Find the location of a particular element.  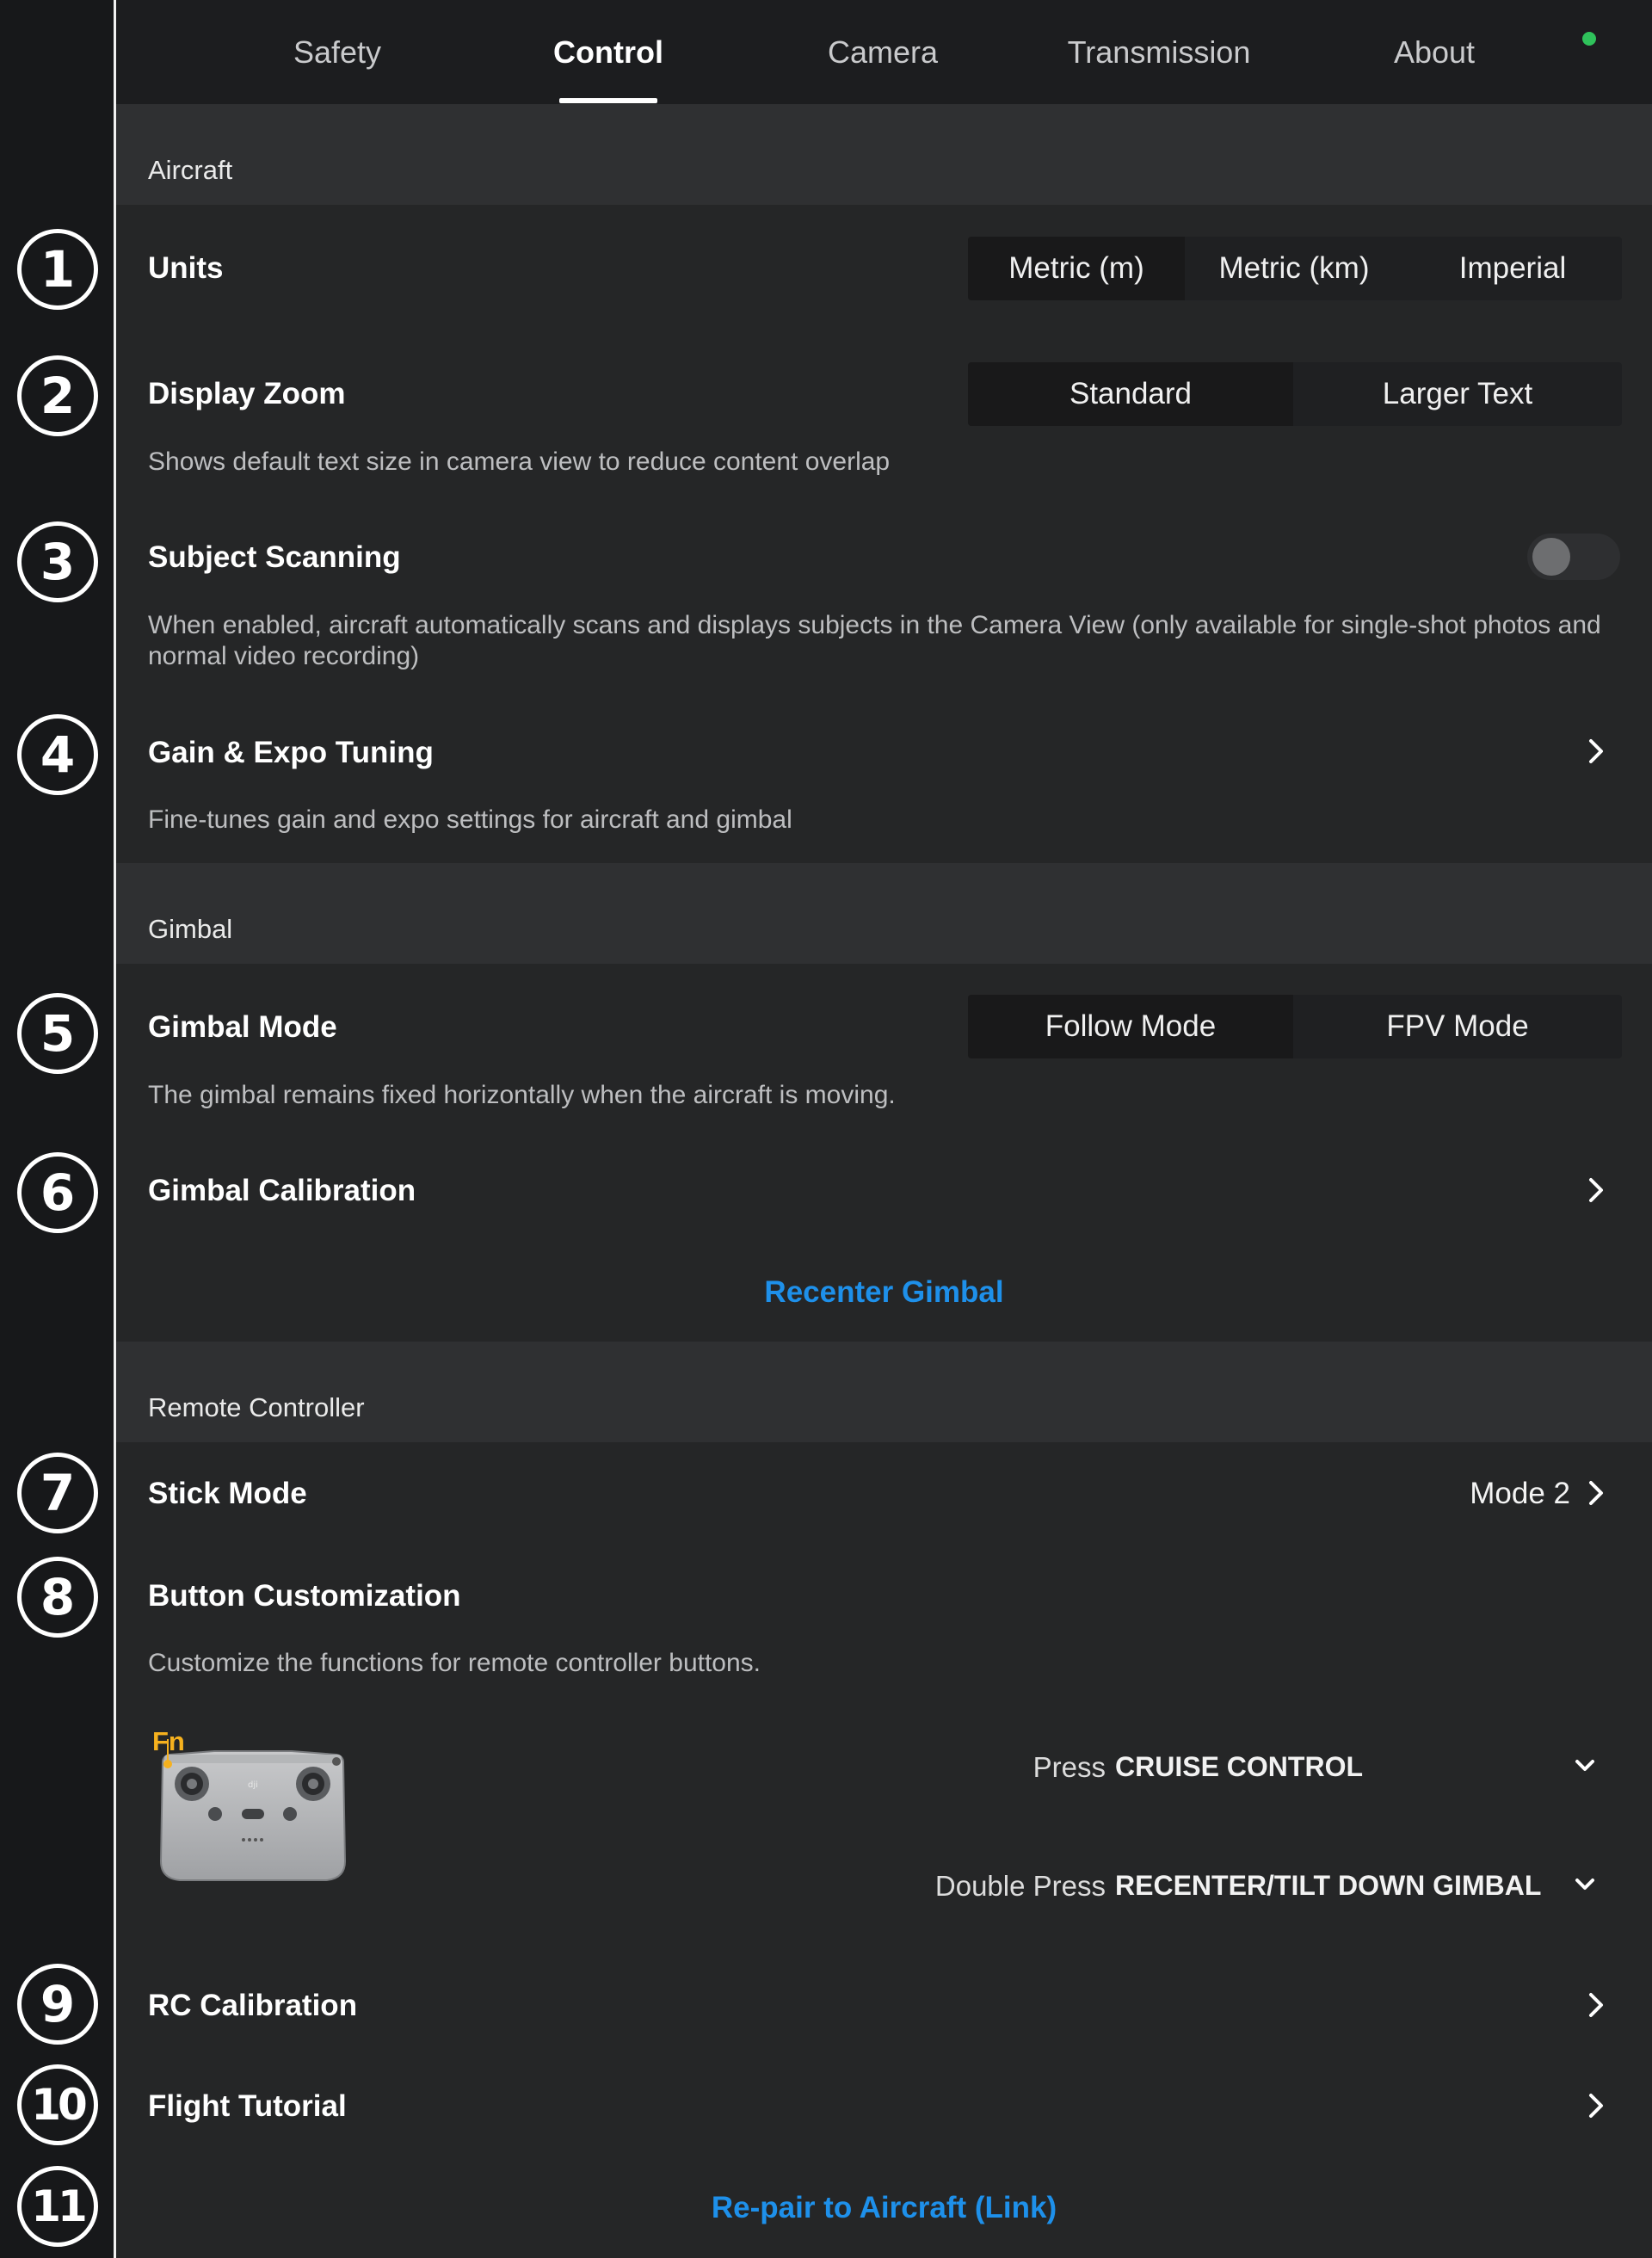

display-zoom-segmented-control: Standard Larger Text is located at coordinates (1295, 394).